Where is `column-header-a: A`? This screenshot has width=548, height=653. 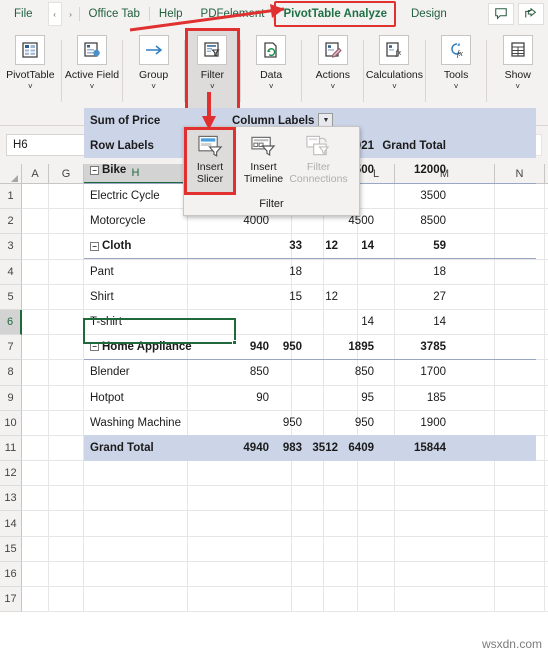
column-header-a: A is located at coordinates (35, 174).